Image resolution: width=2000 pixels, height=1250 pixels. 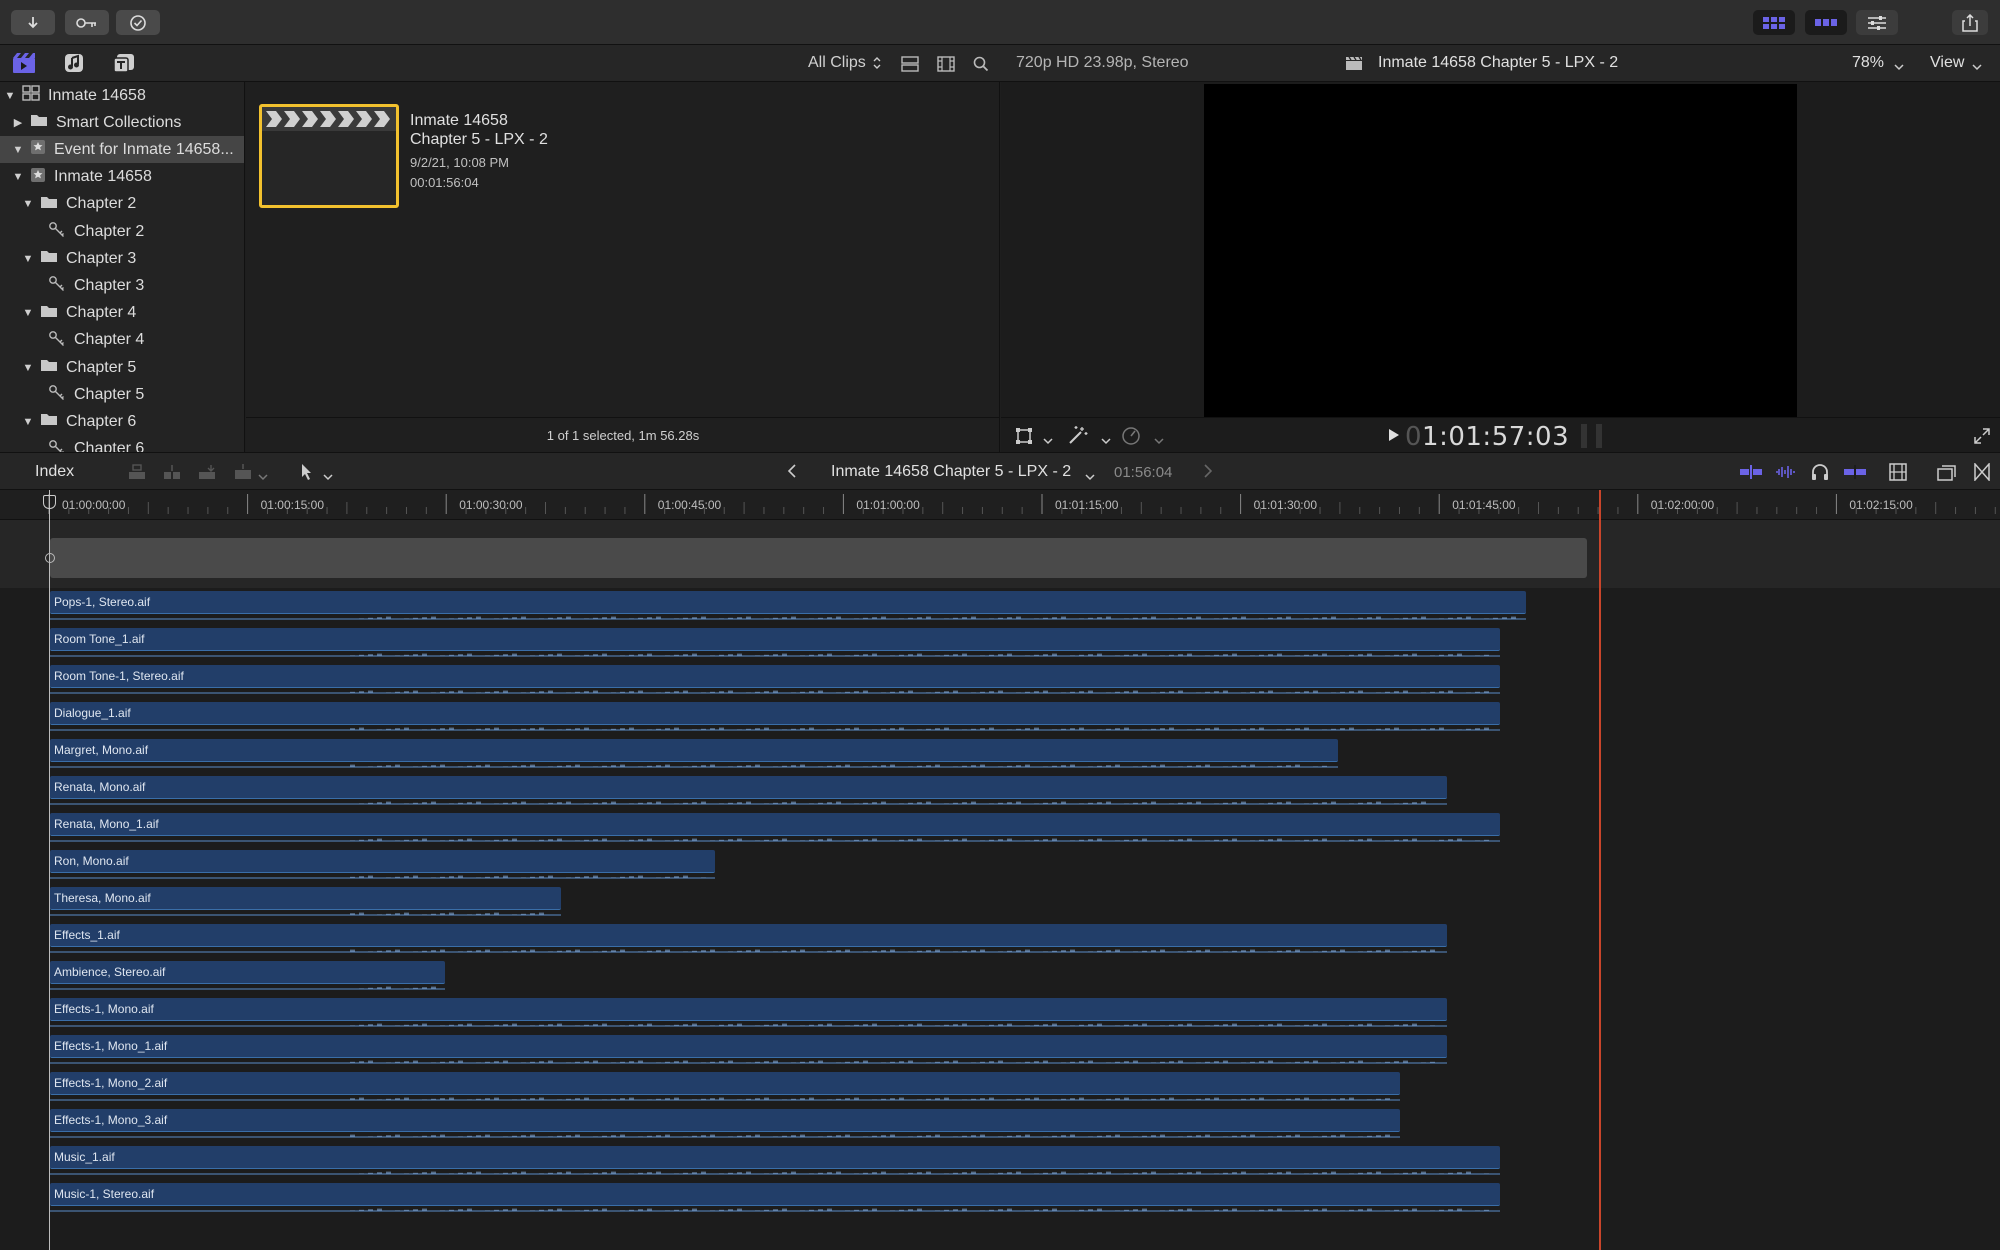 What do you see at coordinates (122, 340) in the screenshot?
I see `sidebar-item: Chapter 4` at bounding box center [122, 340].